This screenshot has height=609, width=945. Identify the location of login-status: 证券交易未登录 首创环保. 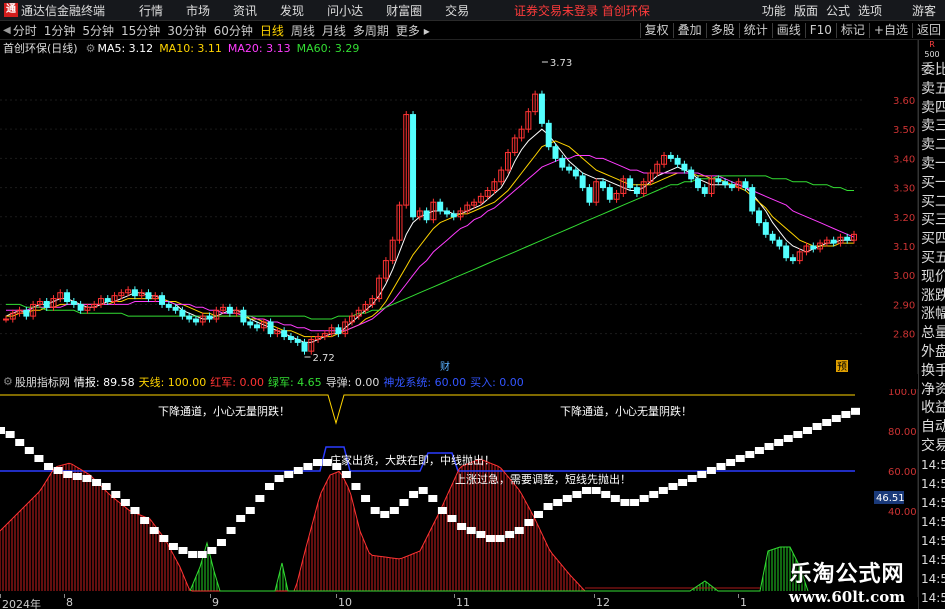
(582, 10).